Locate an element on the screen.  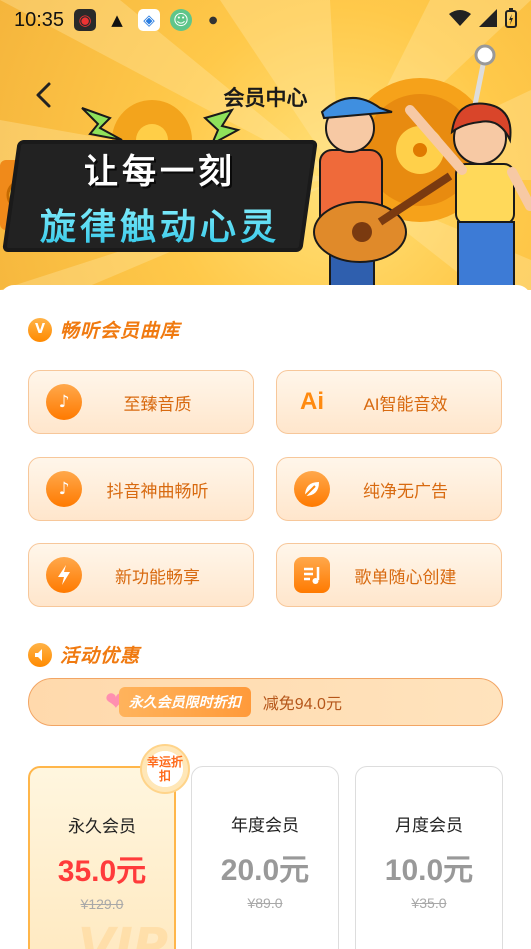
library-section-header: V 畅听会员曲库 is located at coordinates (104, 329).